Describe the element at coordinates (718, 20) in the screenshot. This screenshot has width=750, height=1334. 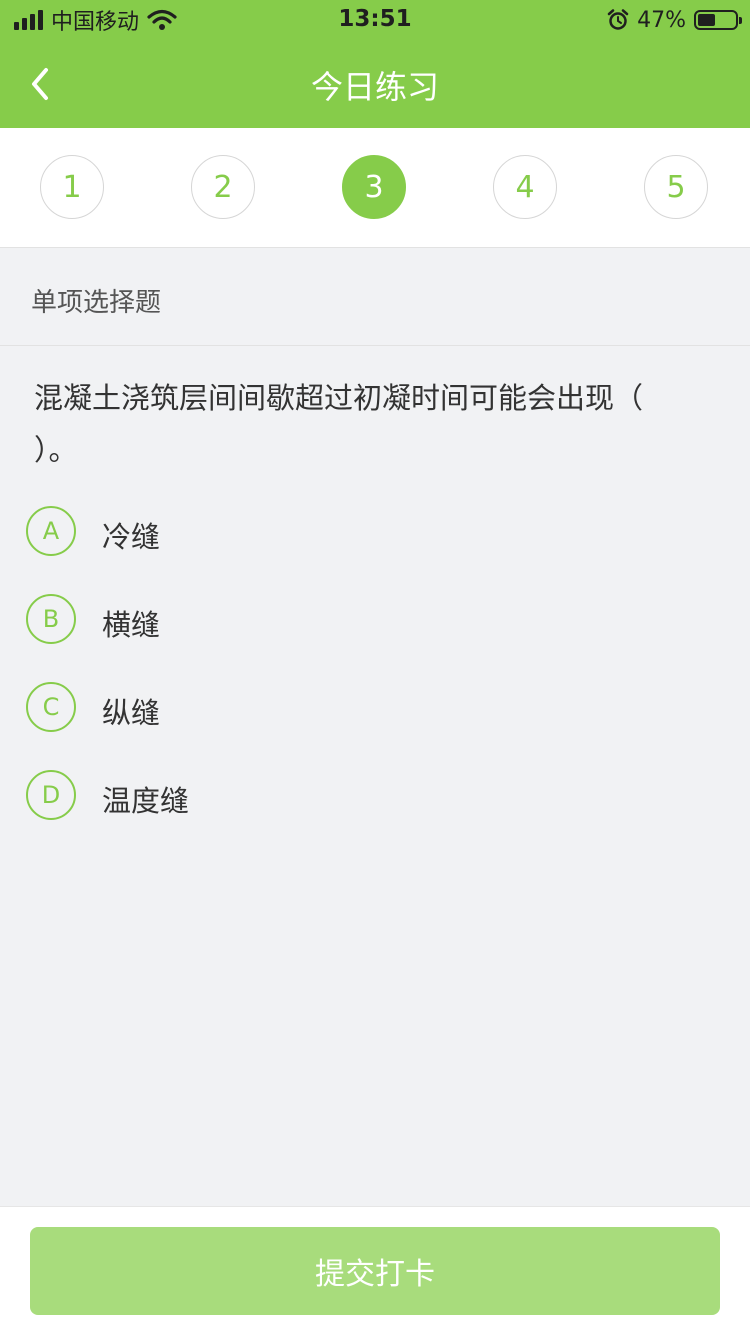
I see `battery-icon` at that location.